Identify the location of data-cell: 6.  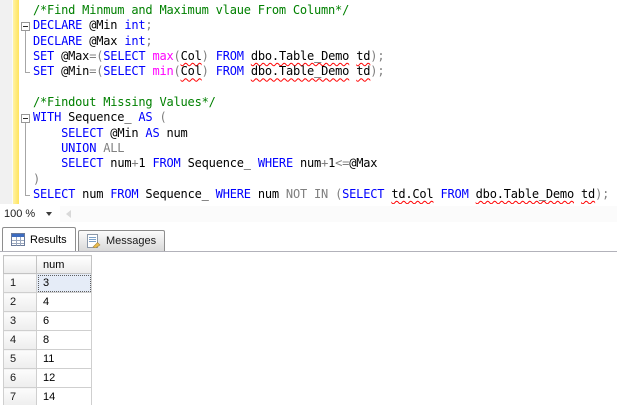
(64, 321).